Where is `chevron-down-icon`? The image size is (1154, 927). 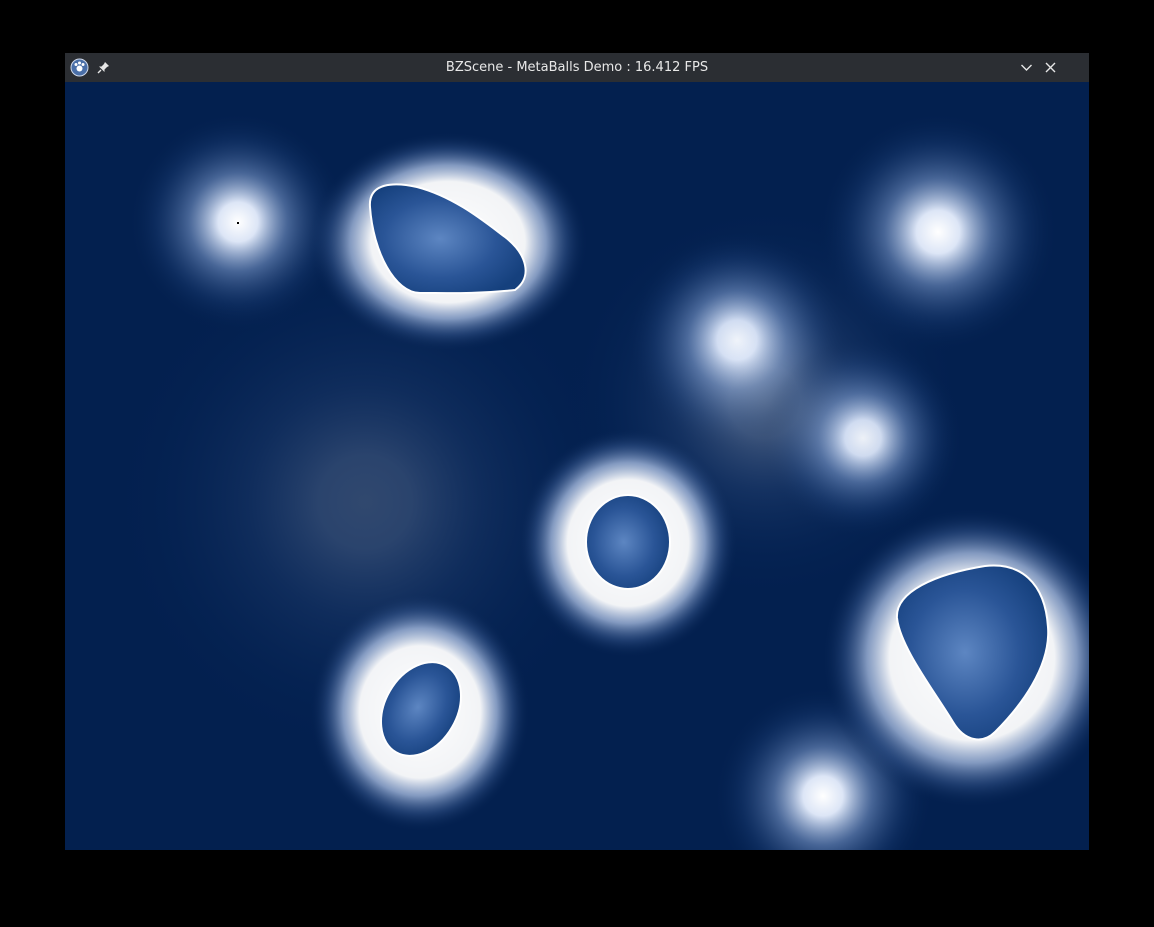
chevron-down-icon is located at coordinates (1026, 67).